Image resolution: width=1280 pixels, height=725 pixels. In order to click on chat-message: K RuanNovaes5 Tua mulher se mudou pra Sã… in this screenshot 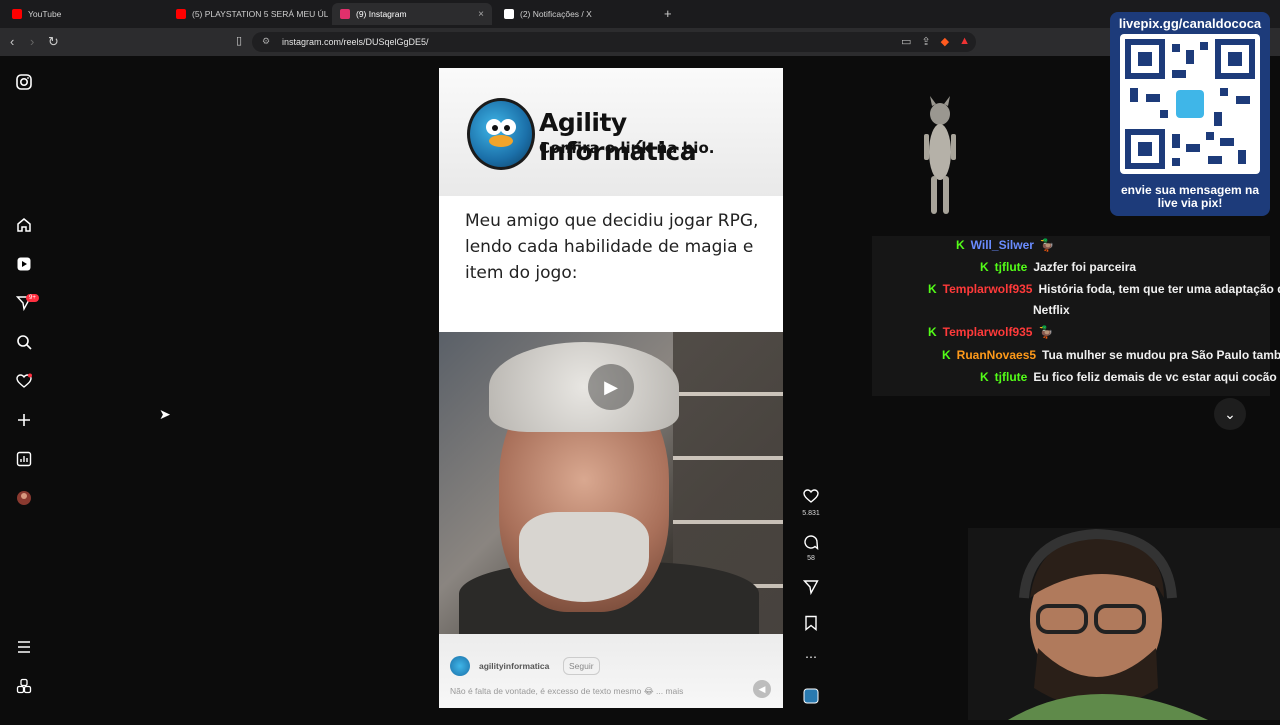, I will do `click(1111, 355)`.